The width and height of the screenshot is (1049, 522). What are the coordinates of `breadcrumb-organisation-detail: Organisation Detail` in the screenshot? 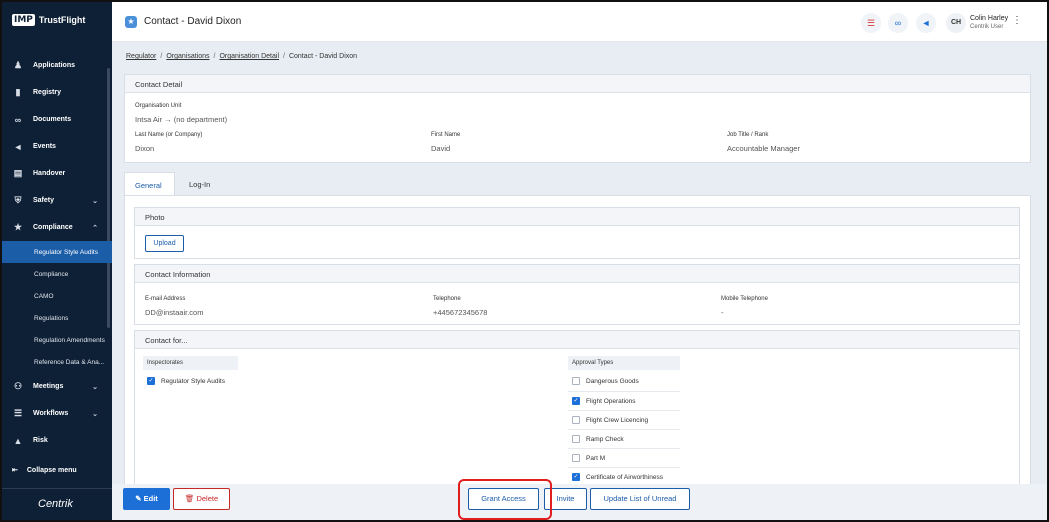 It's located at (249, 56).